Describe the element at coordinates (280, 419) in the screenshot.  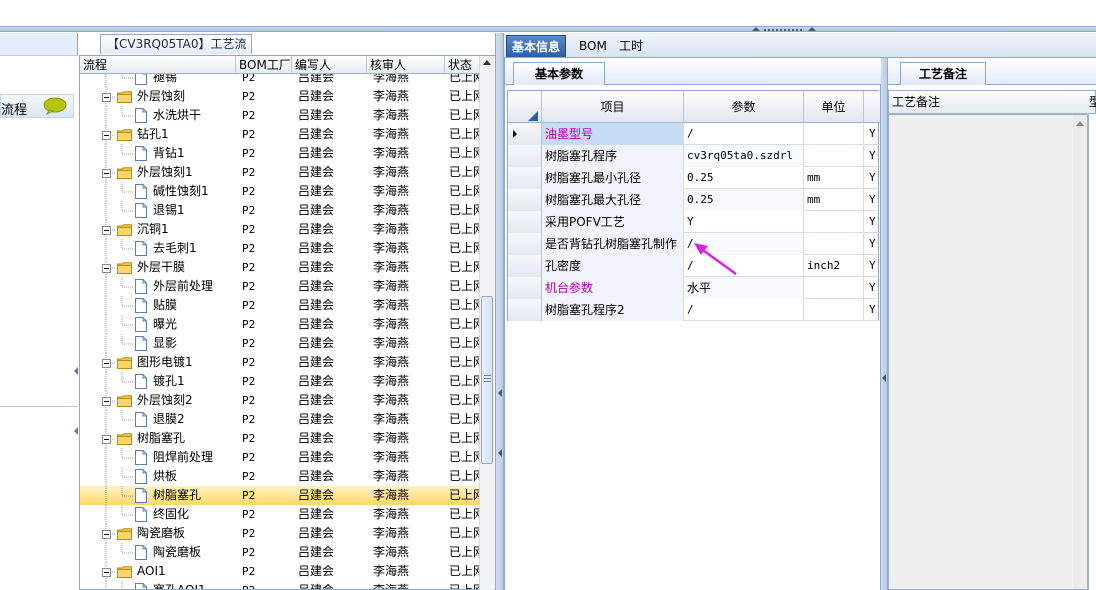
I see `tree-row: 退膜2 P2 吕建会 李海燕 已上网` at that location.